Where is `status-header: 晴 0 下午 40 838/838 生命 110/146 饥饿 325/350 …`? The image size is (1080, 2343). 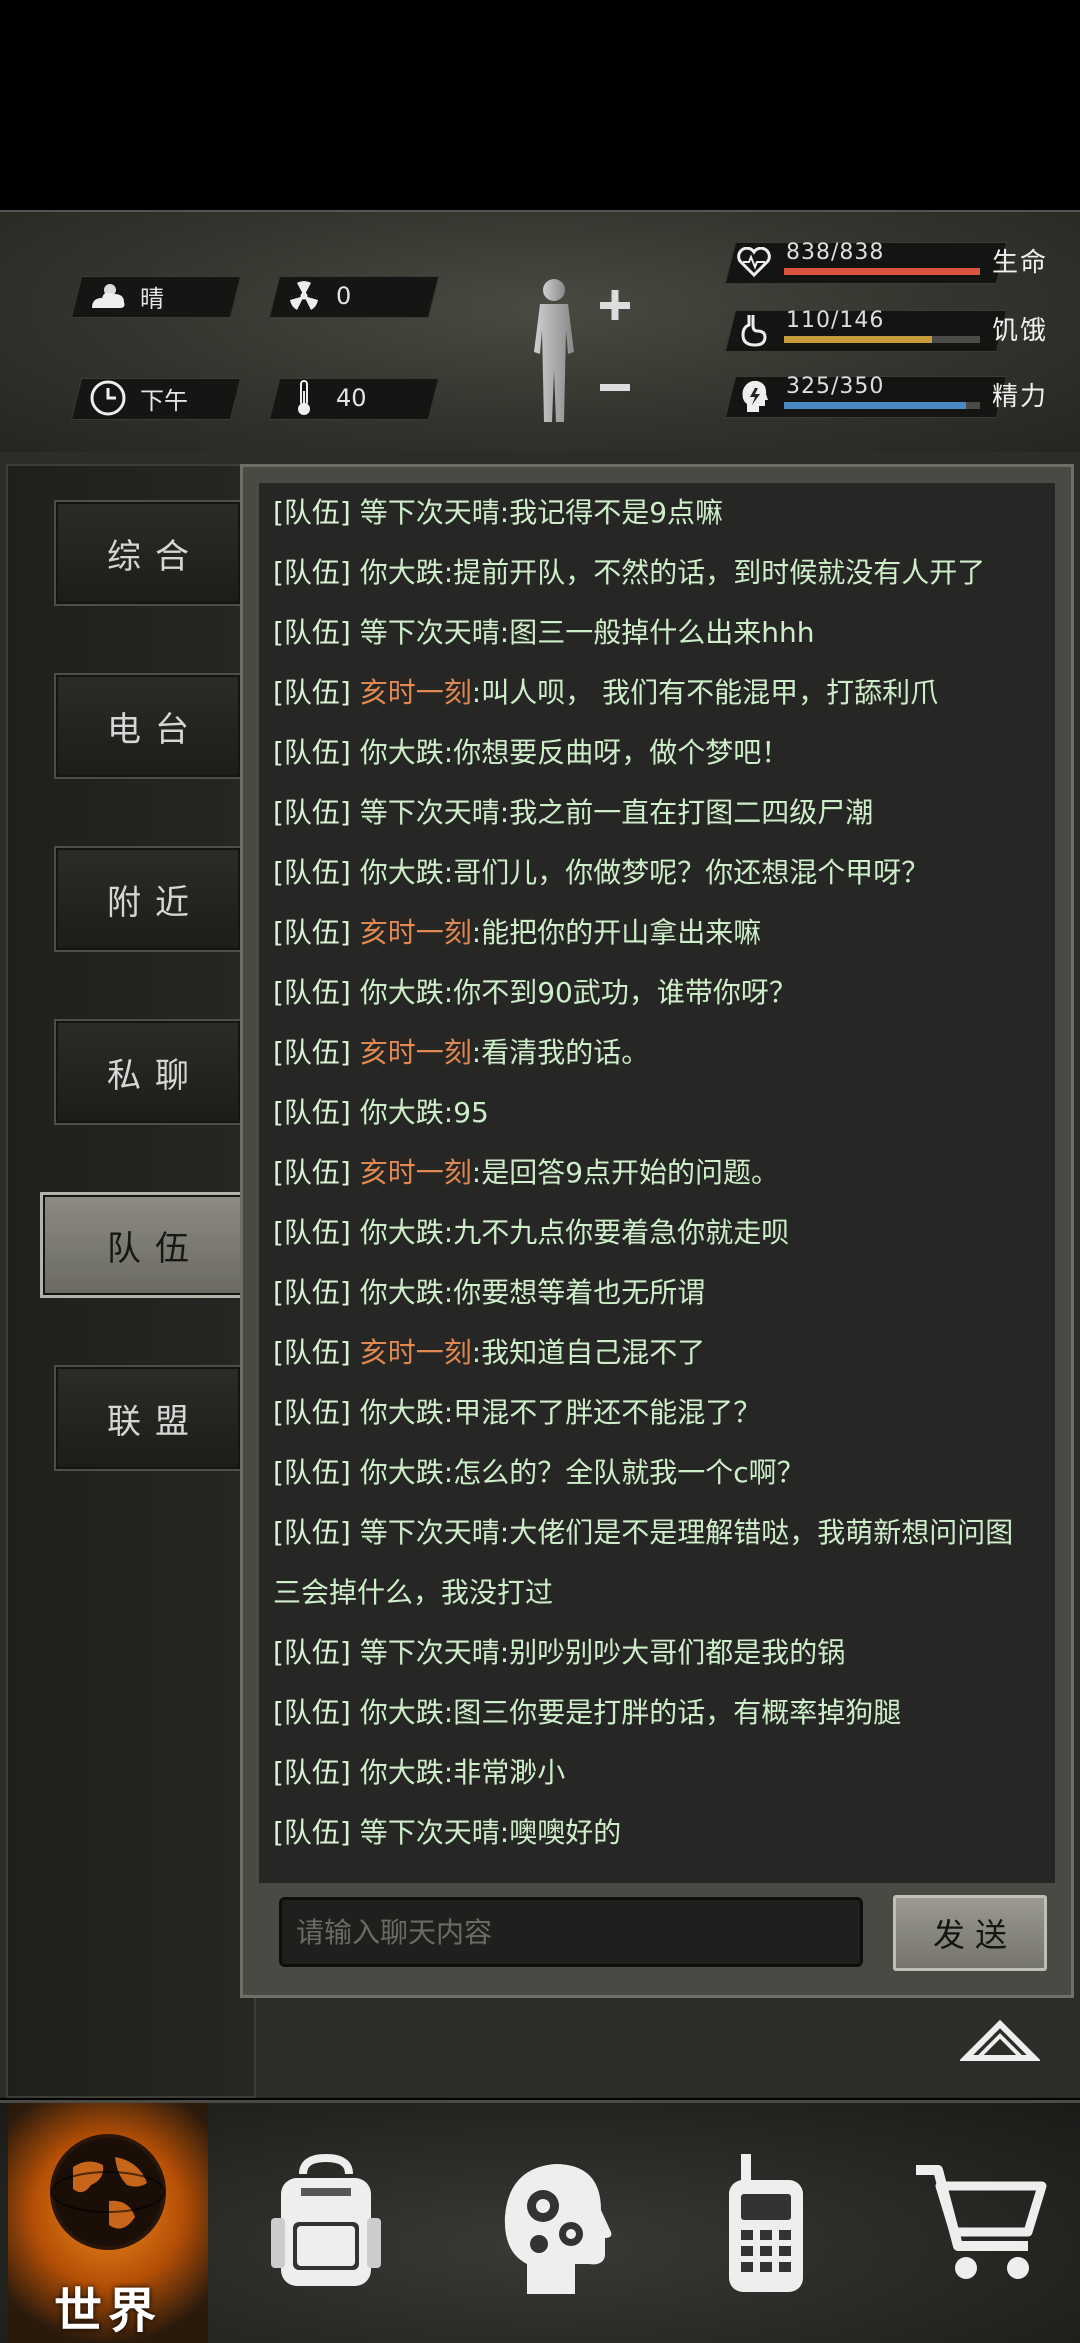 status-header: 晴 0 下午 40 838/838 生命 110/146 饥饿 325/350 … is located at coordinates (540, 332).